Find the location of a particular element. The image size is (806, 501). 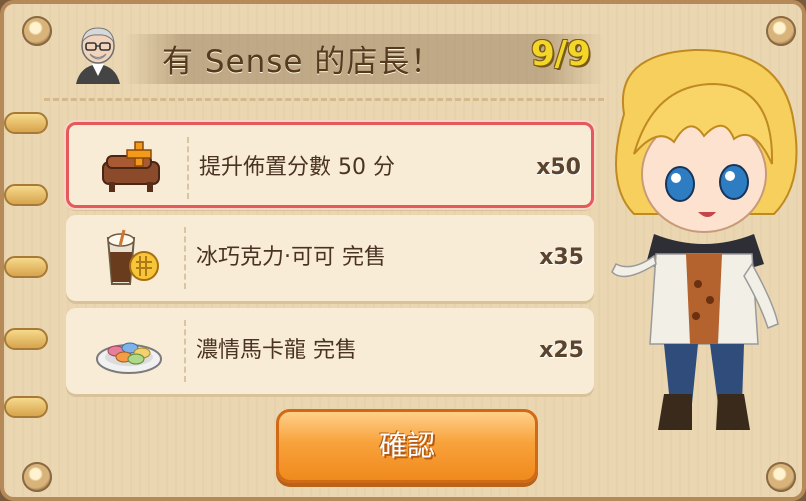

furniture-plus-icon is located at coordinates (131, 166).